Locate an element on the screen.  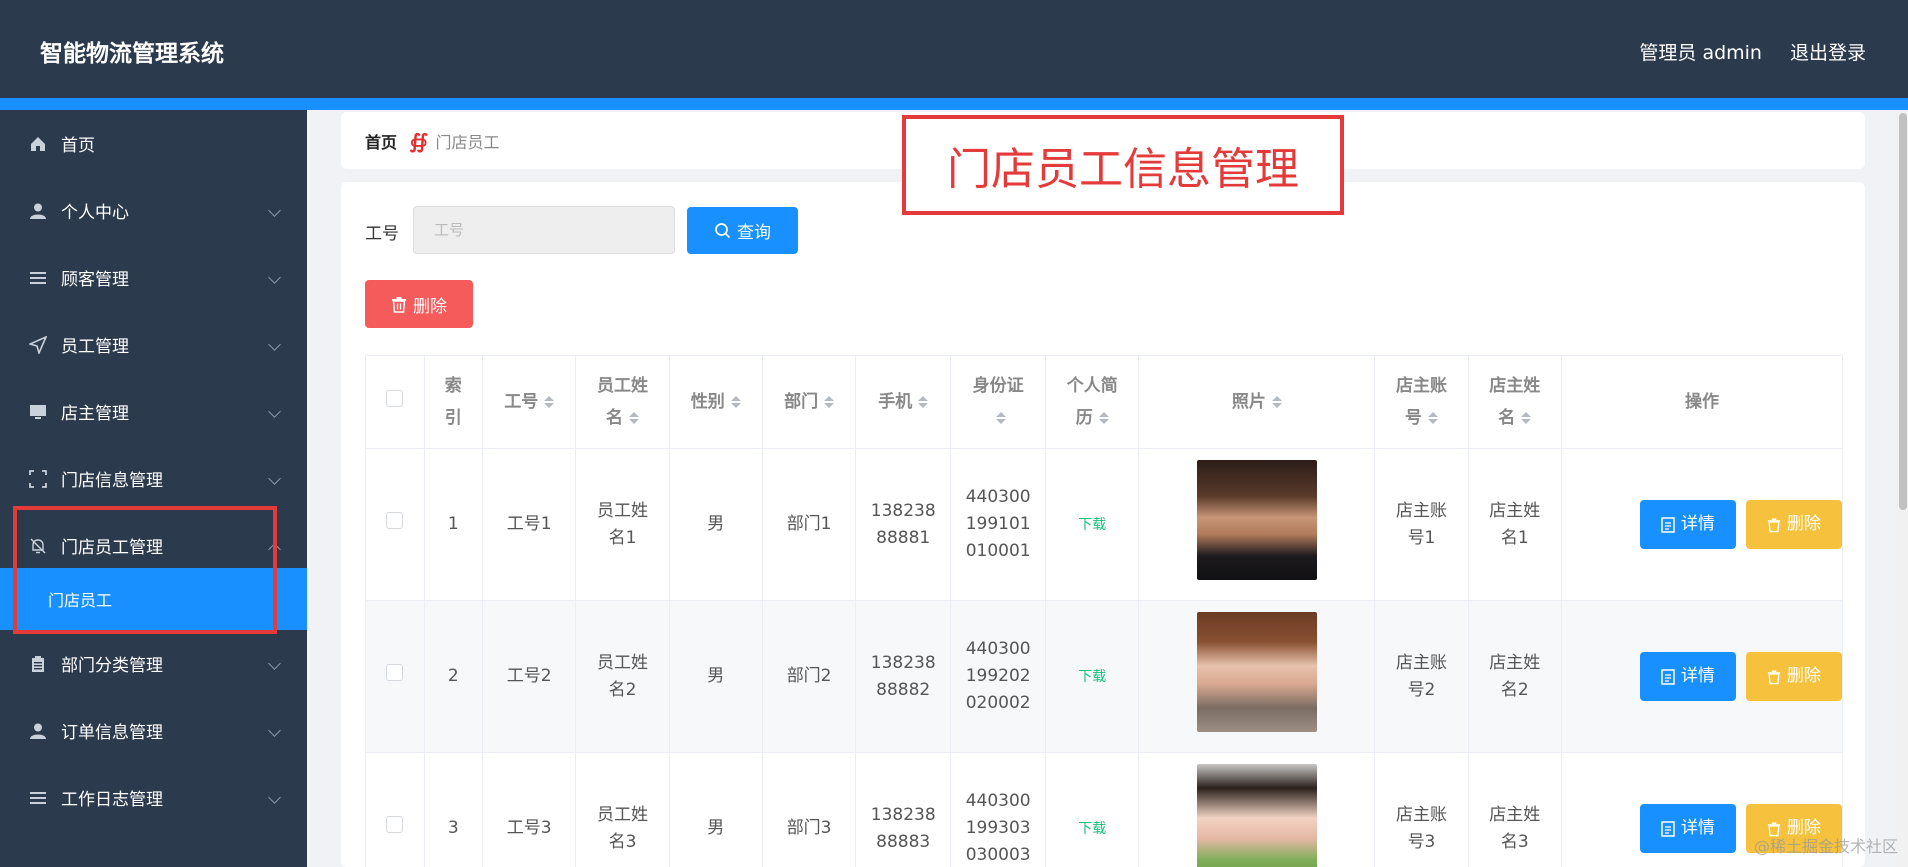
column-header-owner-name: 店主姓名 is located at coordinates (1514, 402).